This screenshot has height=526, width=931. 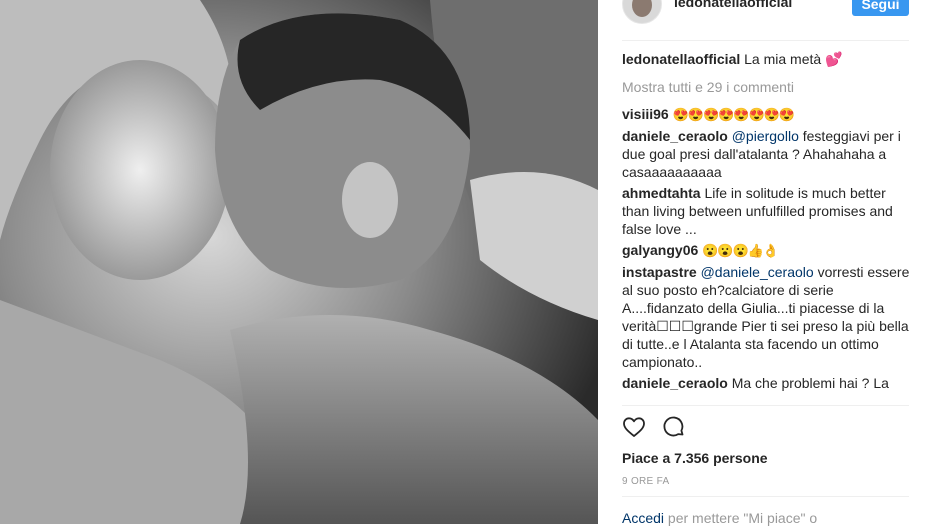 What do you see at coordinates (765, 405) in the screenshot?
I see `actions-divider` at bounding box center [765, 405].